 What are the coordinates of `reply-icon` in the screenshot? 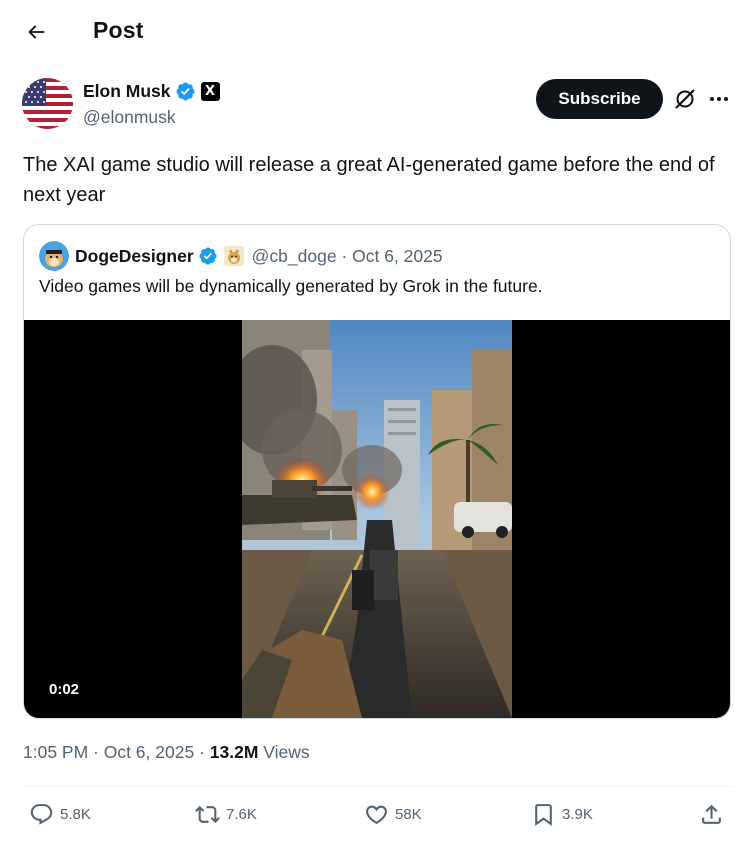 It's located at (41, 814).